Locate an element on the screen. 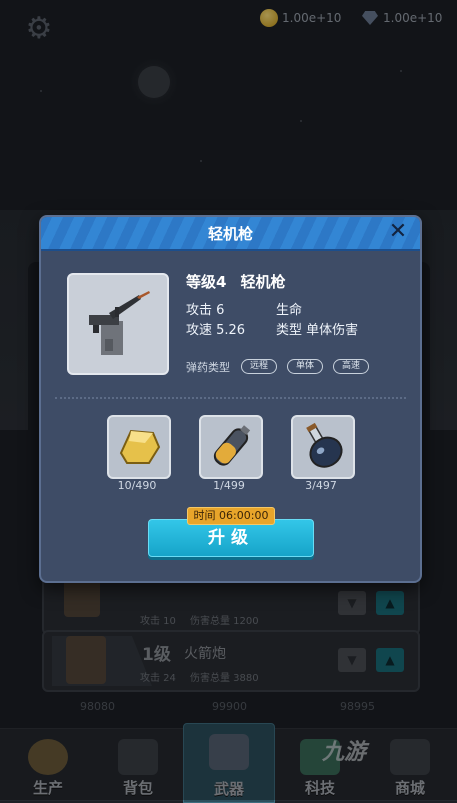 The image size is (457, 803). material-count: 3/497 is located at coordinates (321, 485).